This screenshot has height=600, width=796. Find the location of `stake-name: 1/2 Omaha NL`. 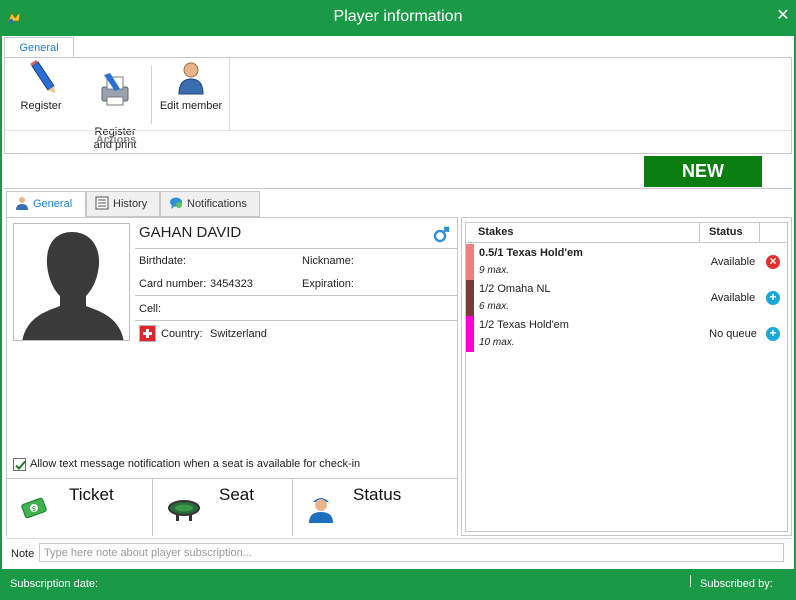

stake-name: 1/2 Omaha NL is located at coordinates (515, 289).